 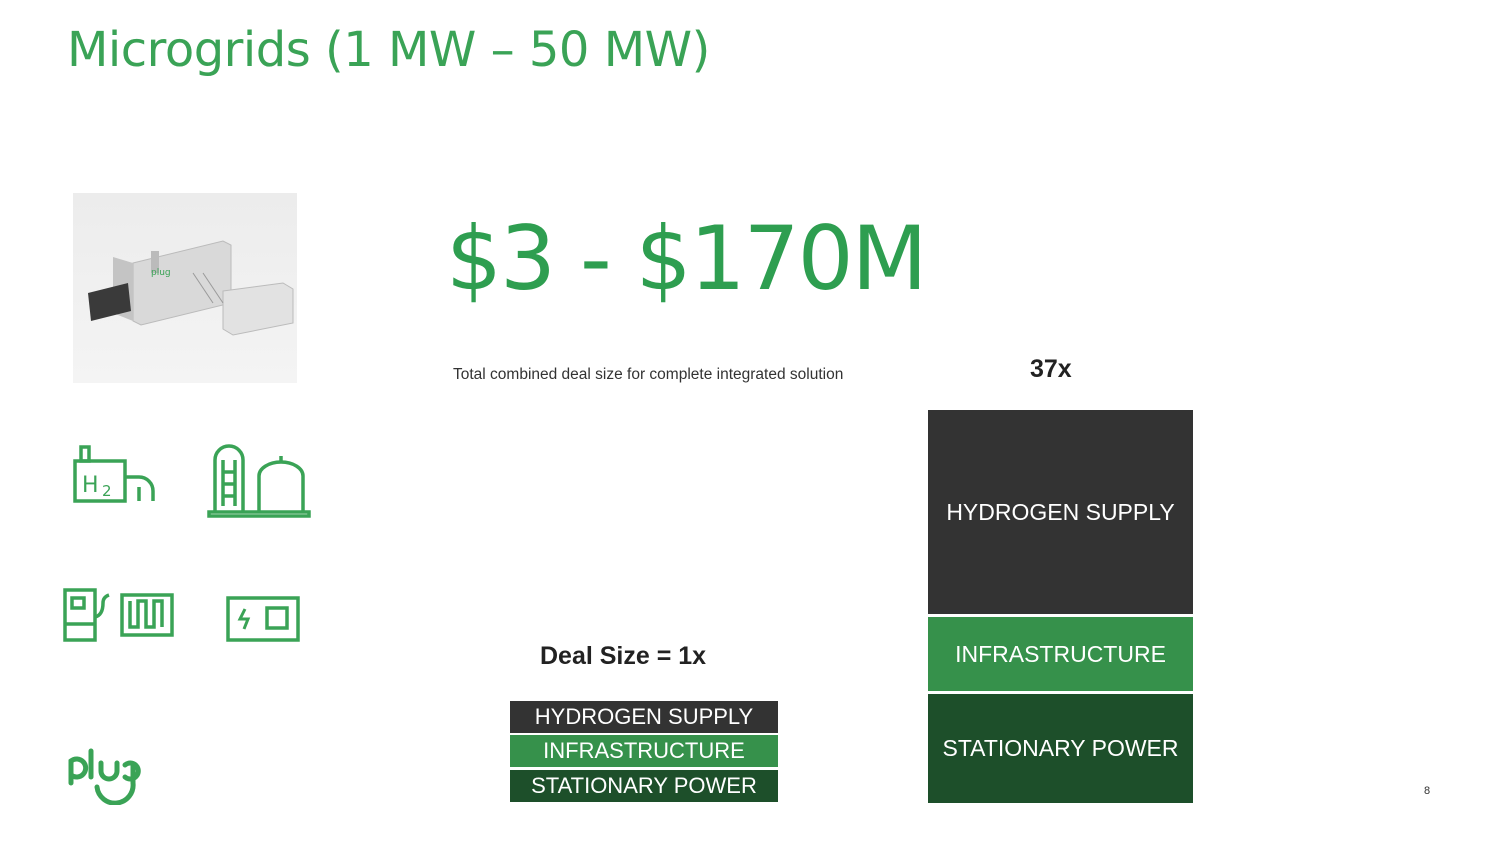 What do you see at coordinates (263, 621) in the screenshot?
I see `battery-icon` at bounding box center [263, 621].